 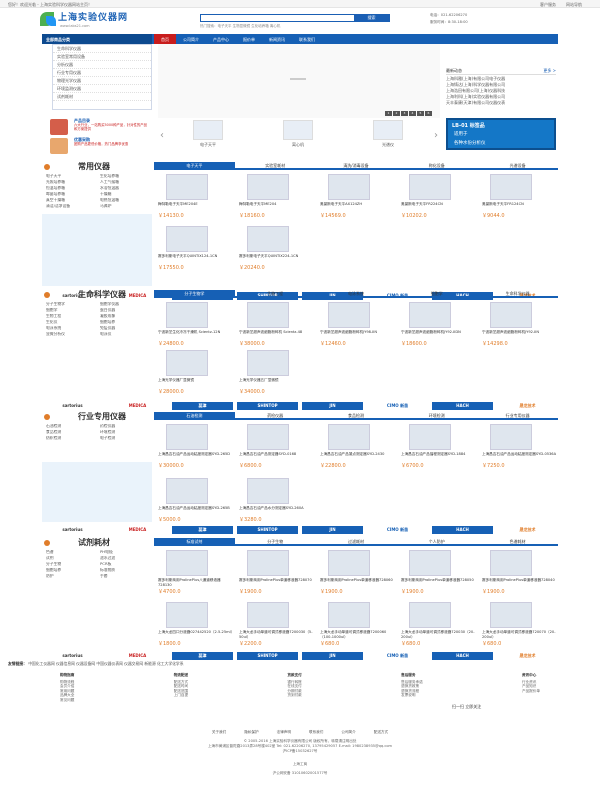 I want to click on brand-logo: CIMO 新苗, so click(x=397, y=406).